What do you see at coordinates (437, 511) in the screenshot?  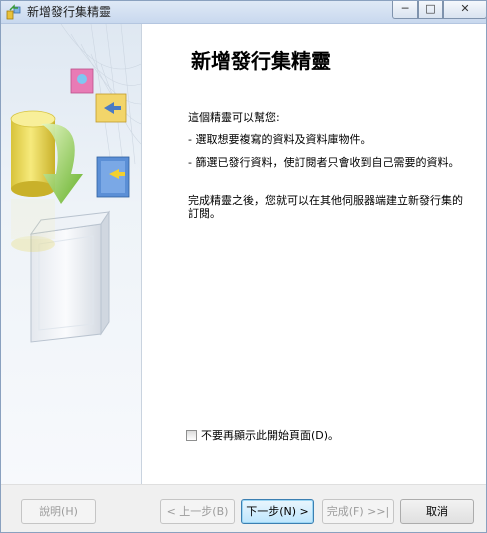 I see `cancel-button: 取消` at bounding box center [437, 511].